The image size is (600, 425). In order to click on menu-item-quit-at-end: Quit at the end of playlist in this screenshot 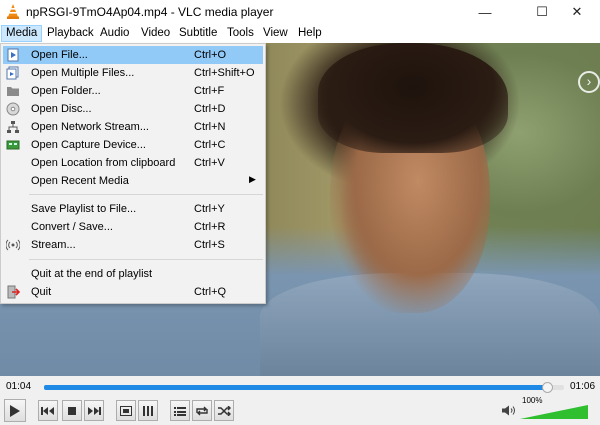, I will do `click(133, 274)`.